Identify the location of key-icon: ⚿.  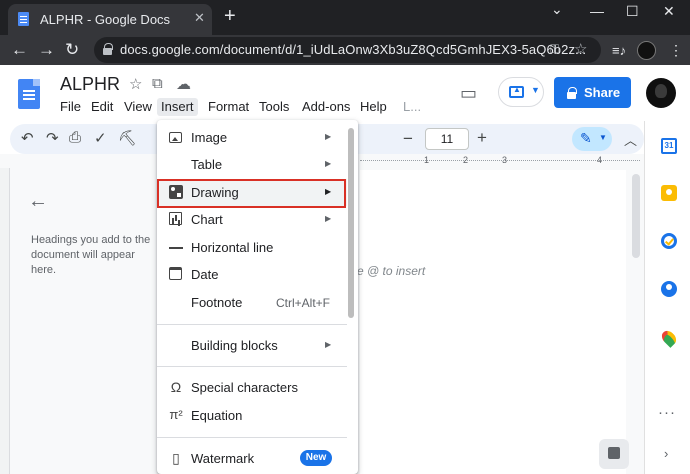
(554, 49).